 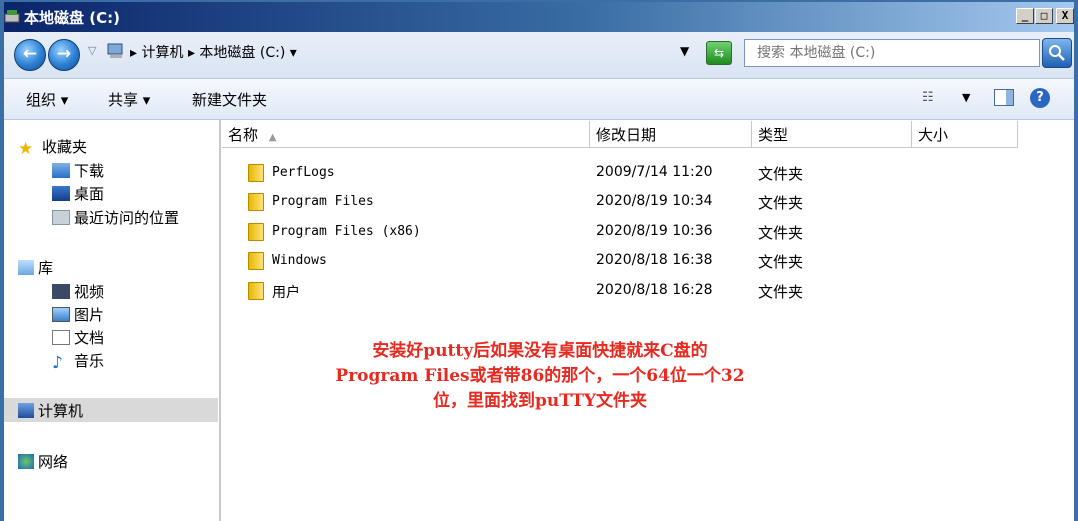 What do you see at coordinates (12, 16) in the screenshot?
I see `drive-icon` at bounding box center [12, 16].